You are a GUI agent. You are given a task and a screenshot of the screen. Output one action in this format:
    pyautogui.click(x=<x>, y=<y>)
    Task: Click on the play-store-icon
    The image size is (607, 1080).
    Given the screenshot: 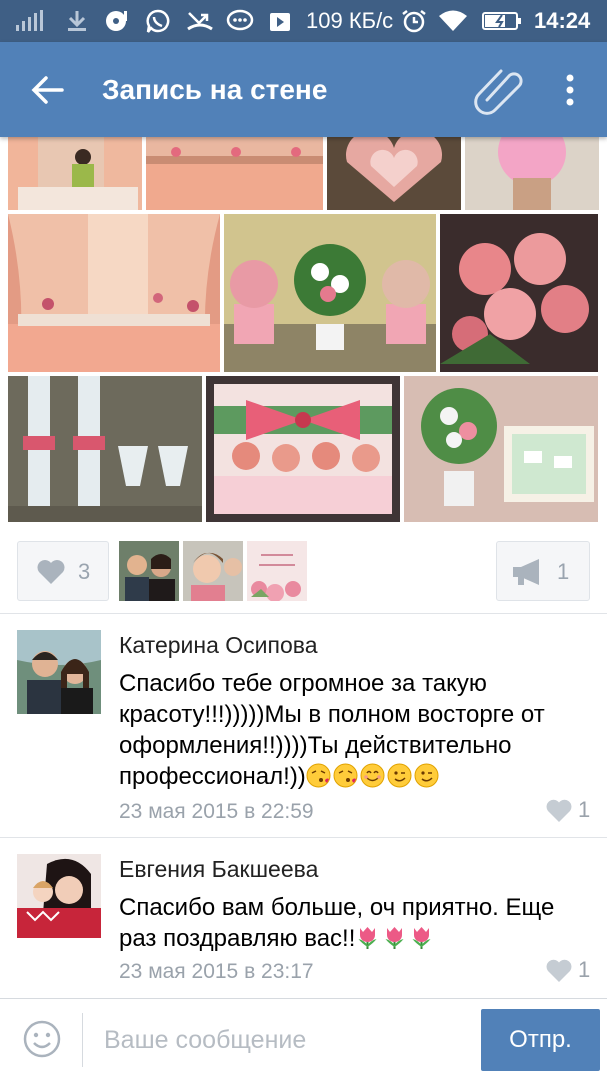 What is the action you would take?
    pyautogui.click(x=280, y=22)
    